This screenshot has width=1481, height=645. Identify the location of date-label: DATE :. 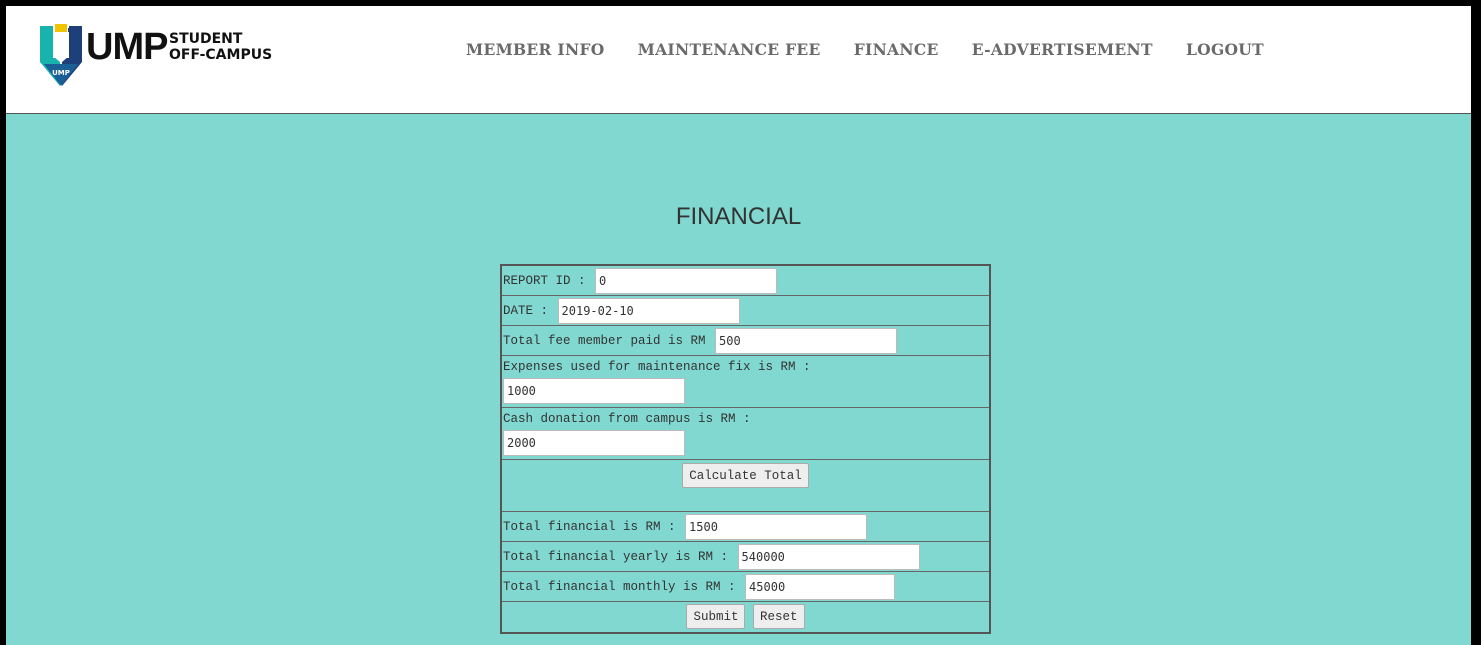
(529, 310).